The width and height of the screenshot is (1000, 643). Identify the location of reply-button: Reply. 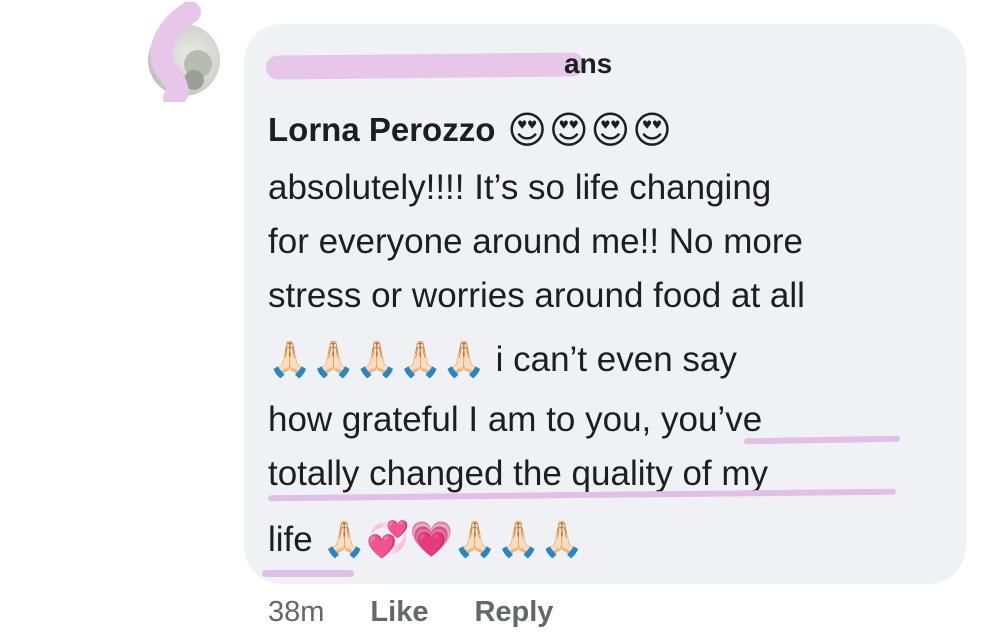
(513, 612).